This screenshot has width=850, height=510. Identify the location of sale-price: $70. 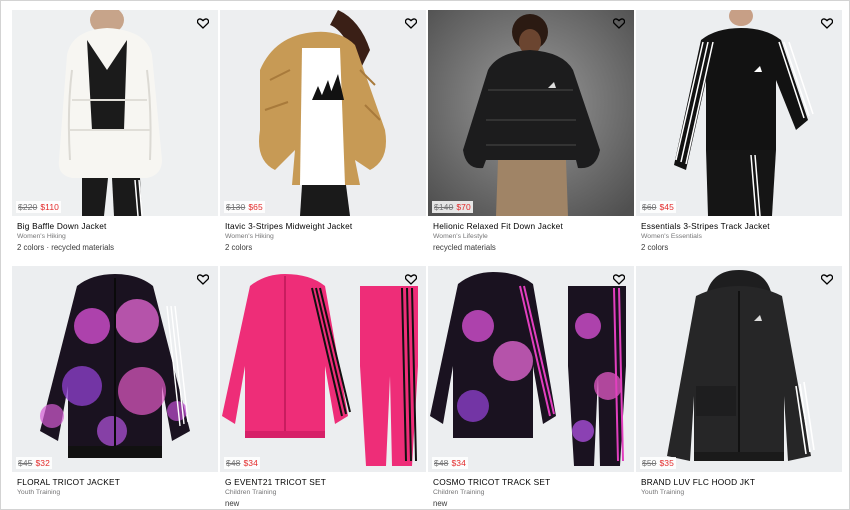
(463, 207).